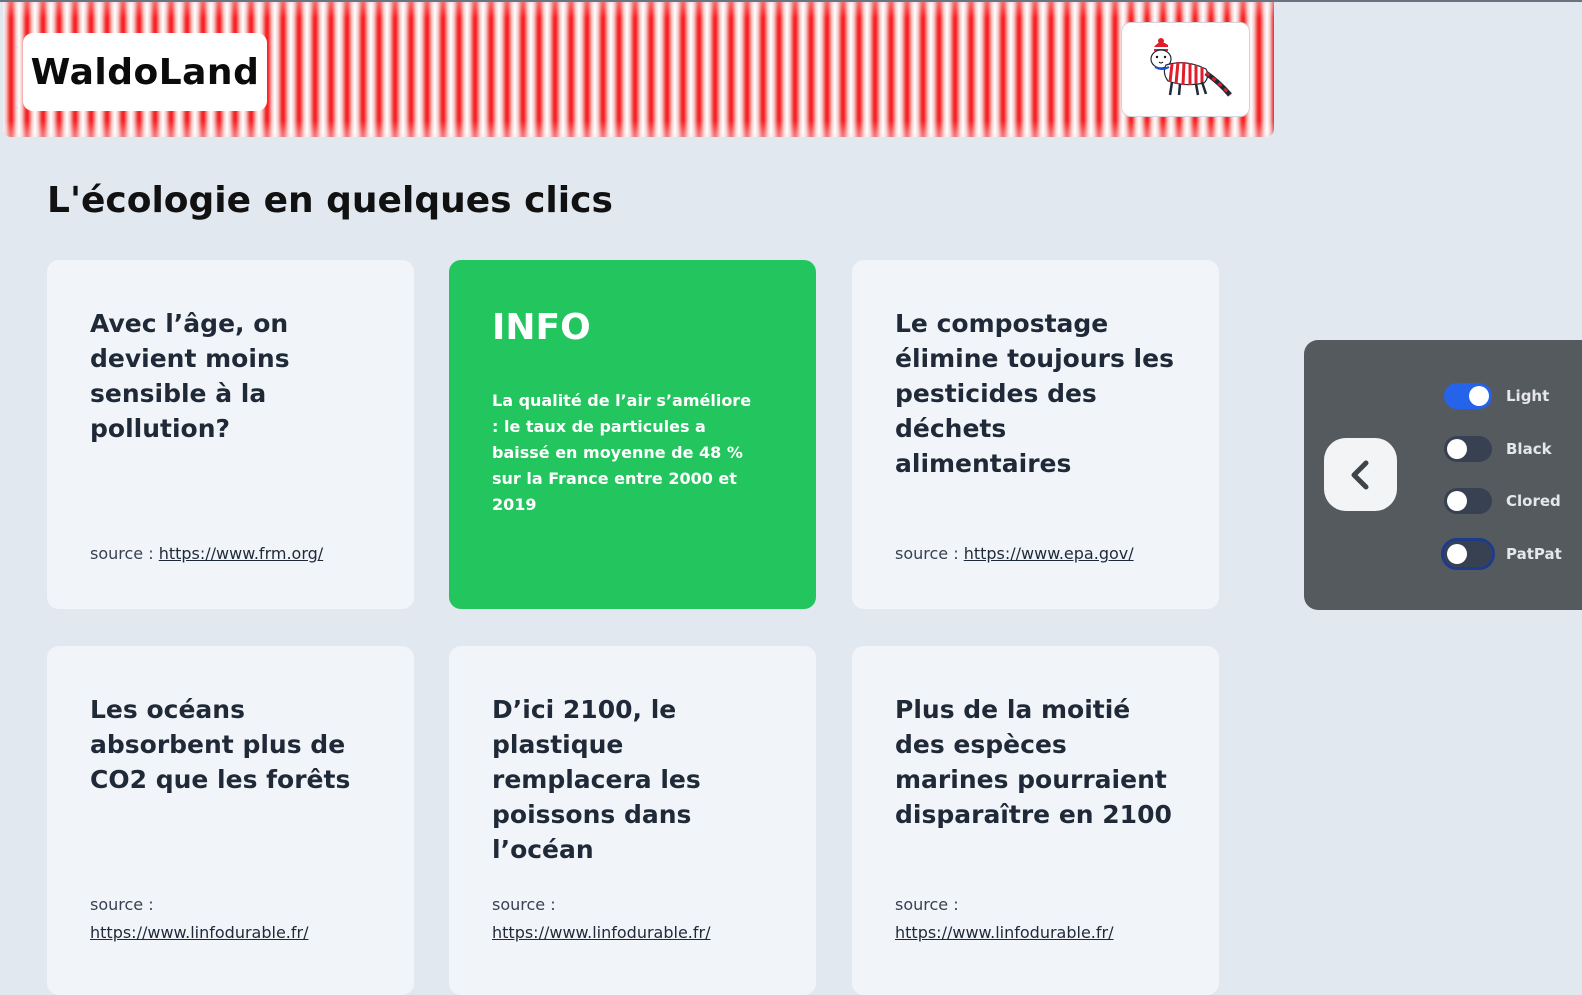 The height and width of the screenshot is (995, 1582). I want to click on waldo-cat-icon, so click(1190, 67).